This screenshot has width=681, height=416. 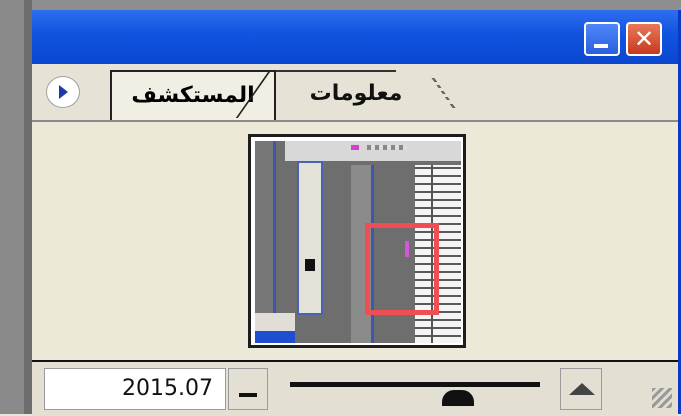 I want to click on titlebar: ✕, so click(x=355, y=37).